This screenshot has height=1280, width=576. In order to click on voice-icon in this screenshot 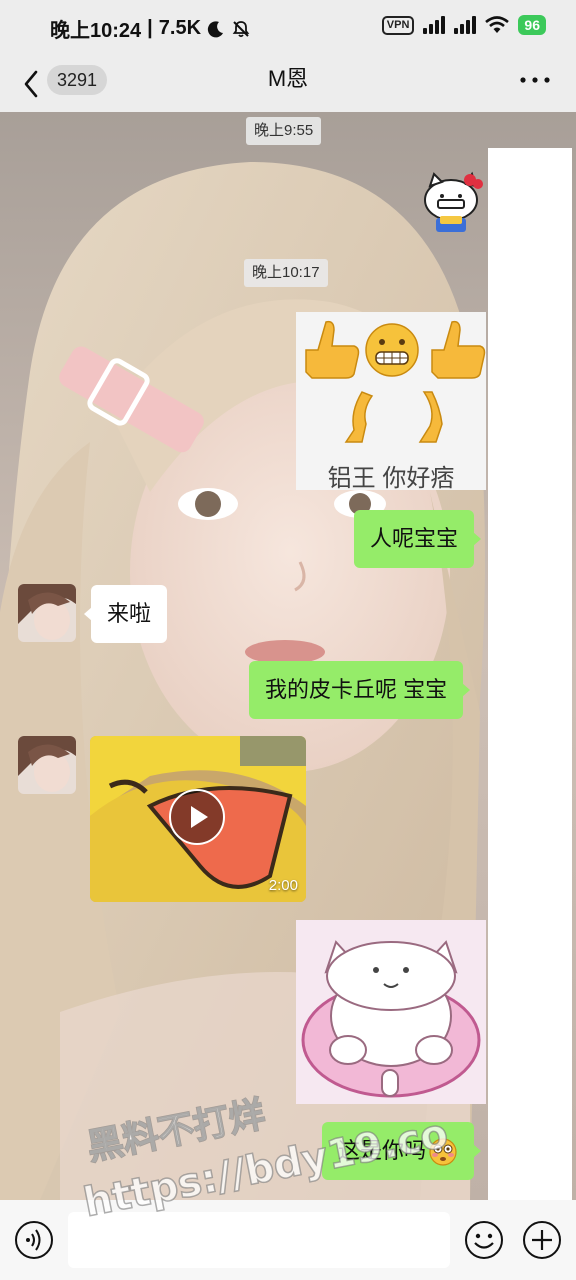, I will do `click(34, 1240)`.